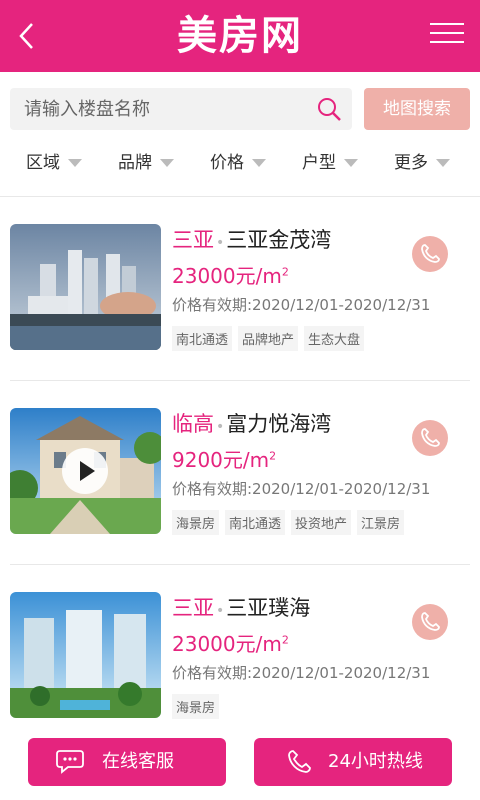 The image size is (480, 800). What do you see at coordinates (422, 163) in the screenshot?
I see `filter-more: 更多` at bounding box center [422, 163].